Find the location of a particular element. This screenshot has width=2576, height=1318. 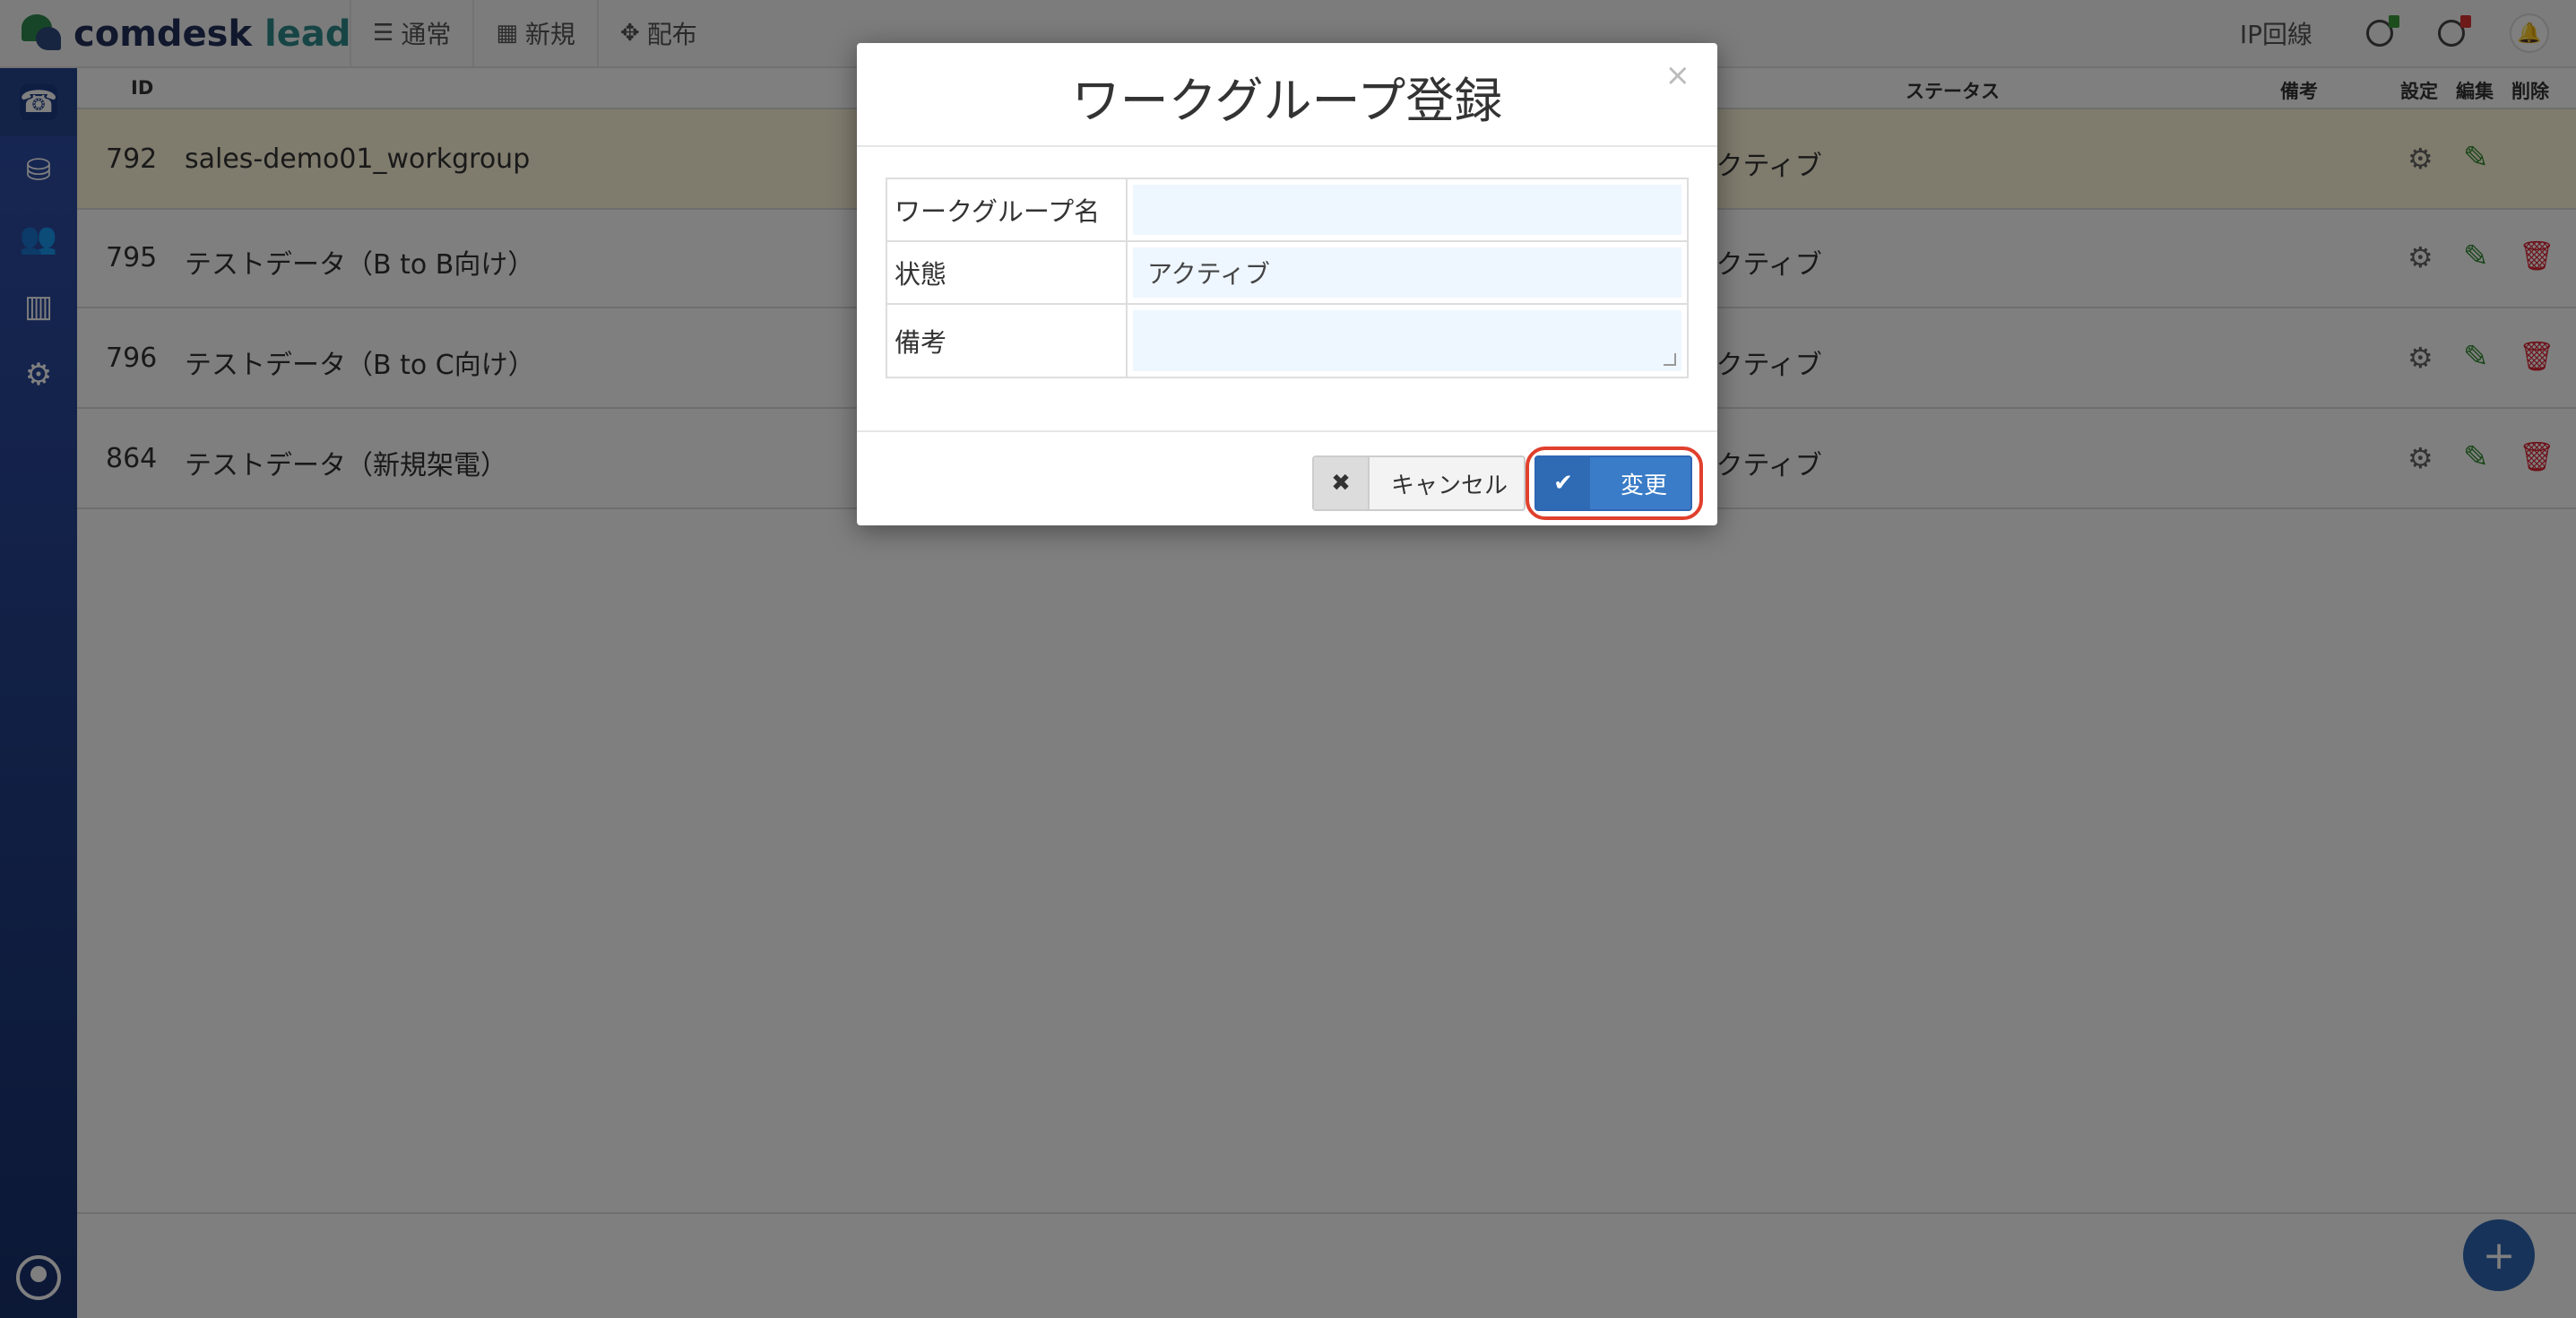

close-x-icon: ✖ is located at coordinates (1342, 483).